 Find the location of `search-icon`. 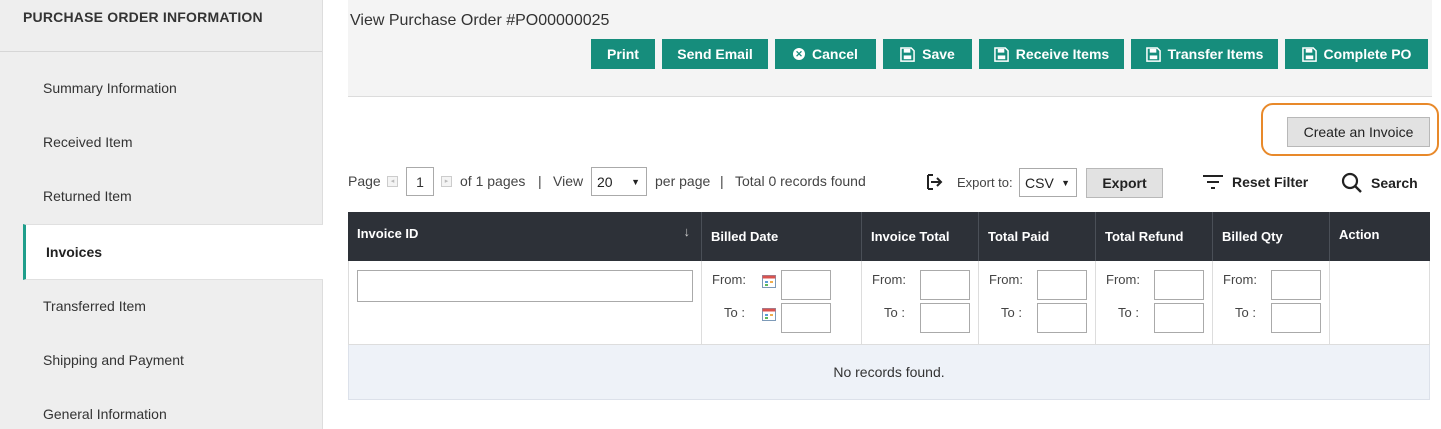

search-icon is located at coordinates (1351, 182).